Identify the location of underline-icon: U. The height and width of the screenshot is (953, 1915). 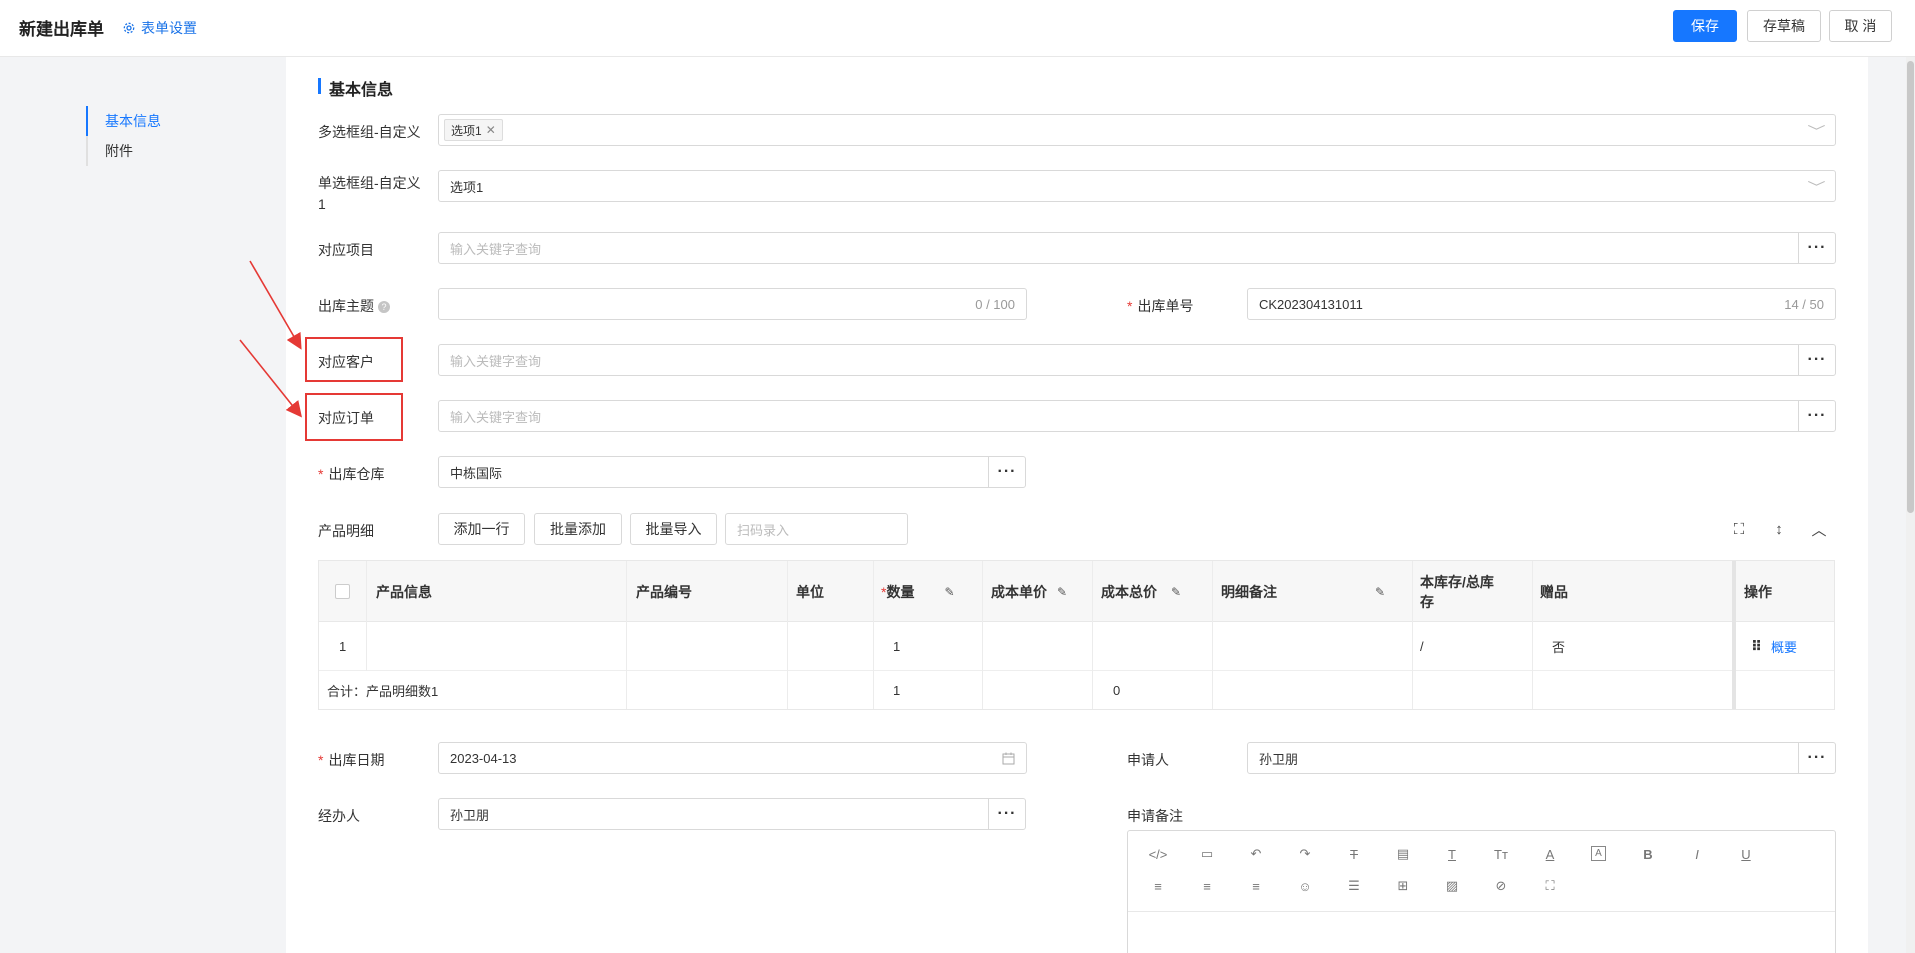
(1746, 854).